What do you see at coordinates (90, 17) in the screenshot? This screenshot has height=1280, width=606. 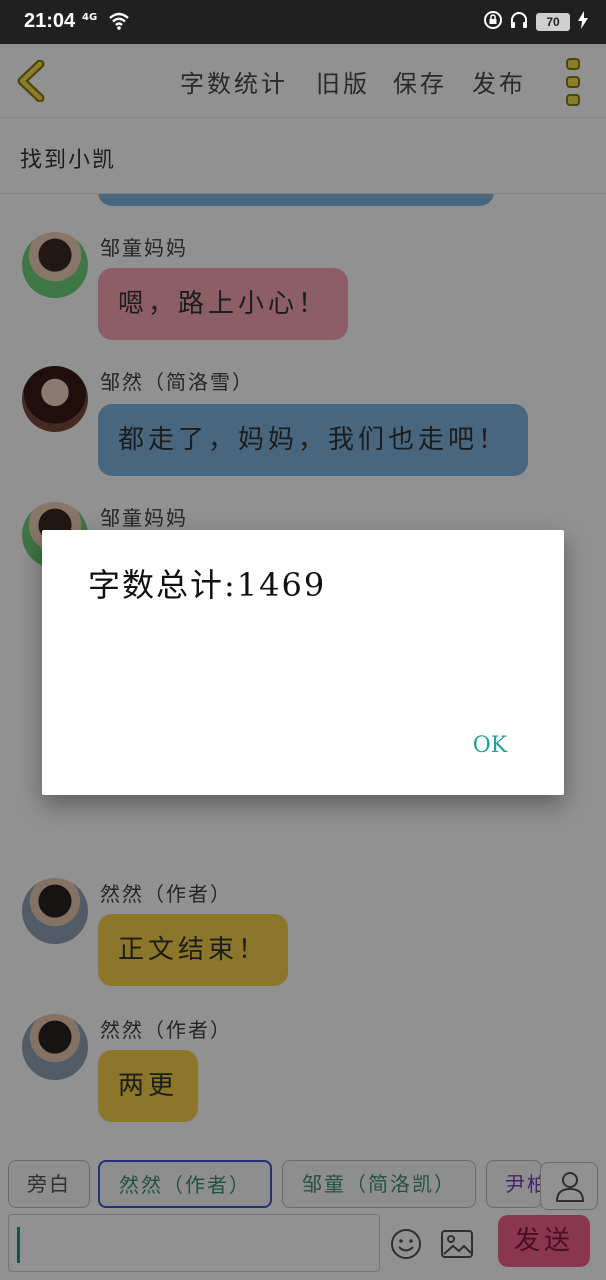 I see `network-indicator: 4G` at bounding box center [90, 17].